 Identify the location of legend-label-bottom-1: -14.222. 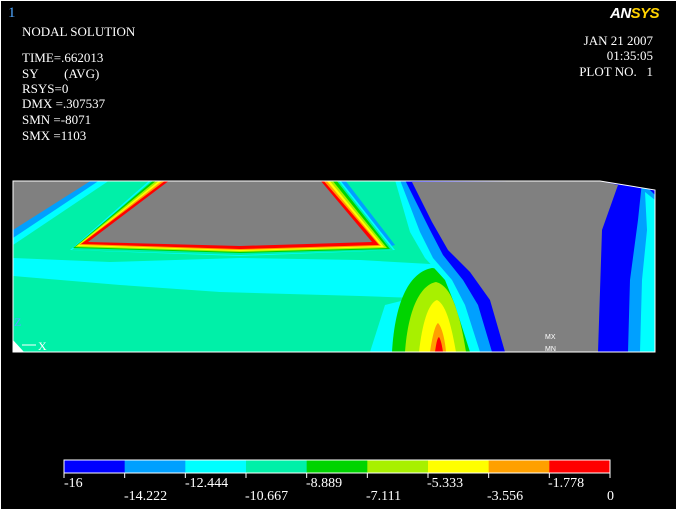
(146, 496).